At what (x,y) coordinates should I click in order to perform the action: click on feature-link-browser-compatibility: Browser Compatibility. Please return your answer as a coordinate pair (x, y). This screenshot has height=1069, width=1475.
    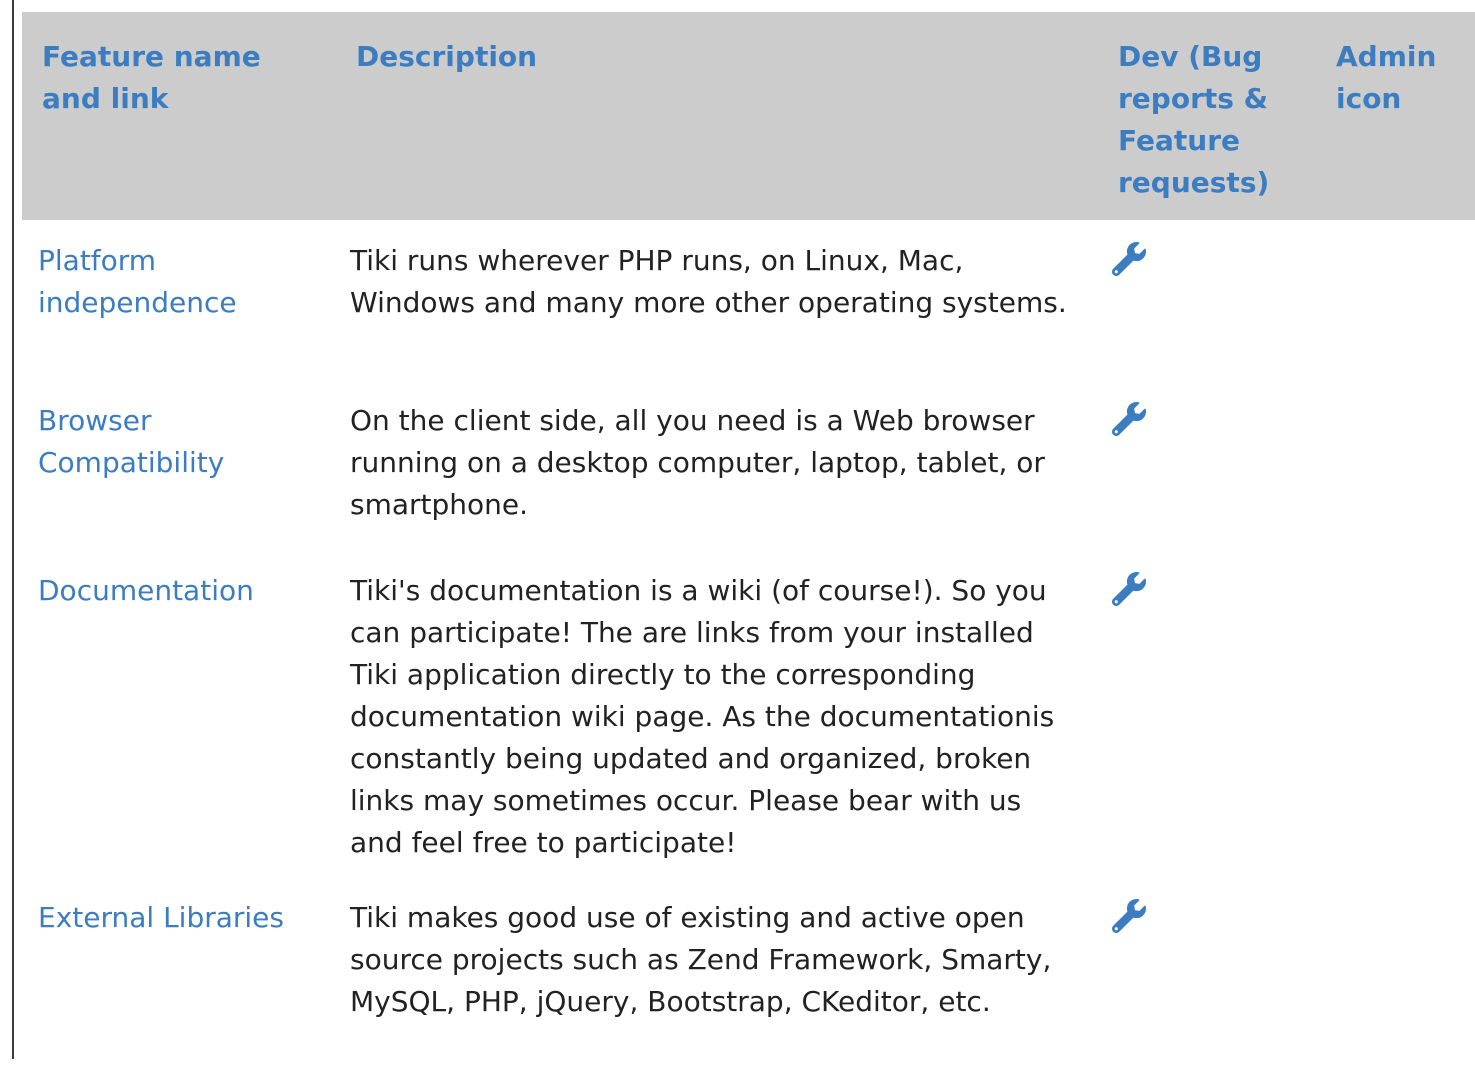
    Looking at the image, I should click on (131, 441).